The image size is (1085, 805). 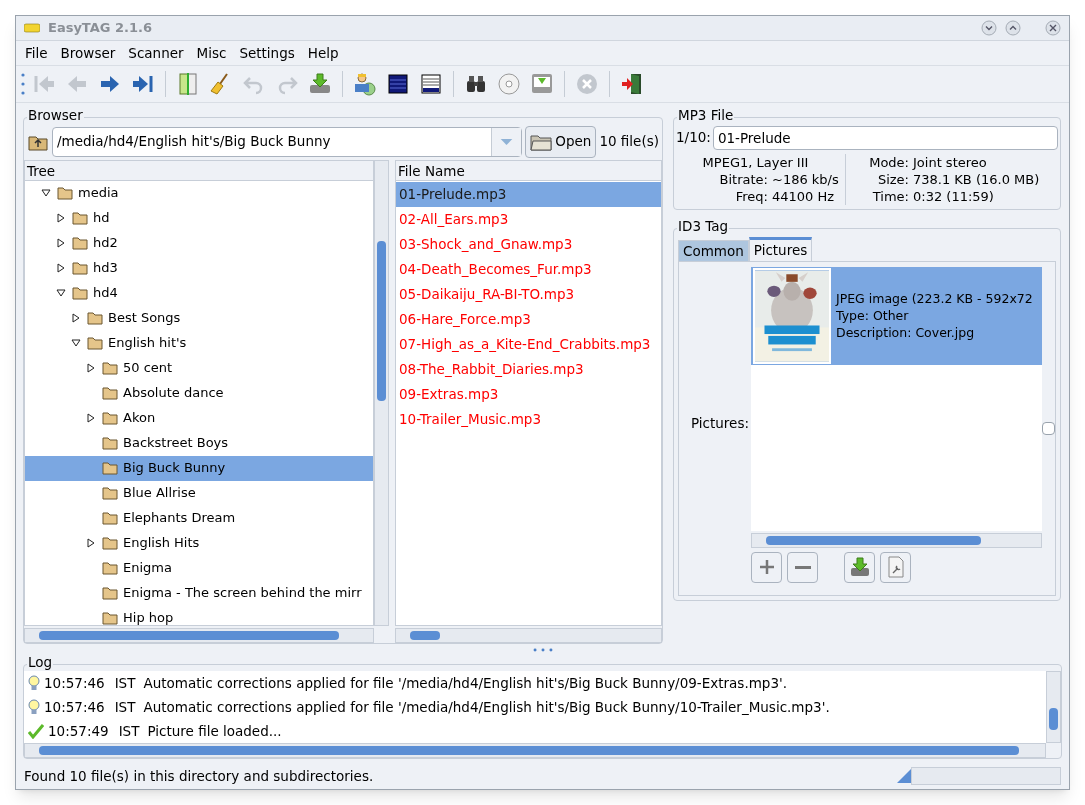 What do you see at coordinates (199, 493) in the screenshot?
I see `tree-item: Blue Allrise` at bounding box center [199, 493].